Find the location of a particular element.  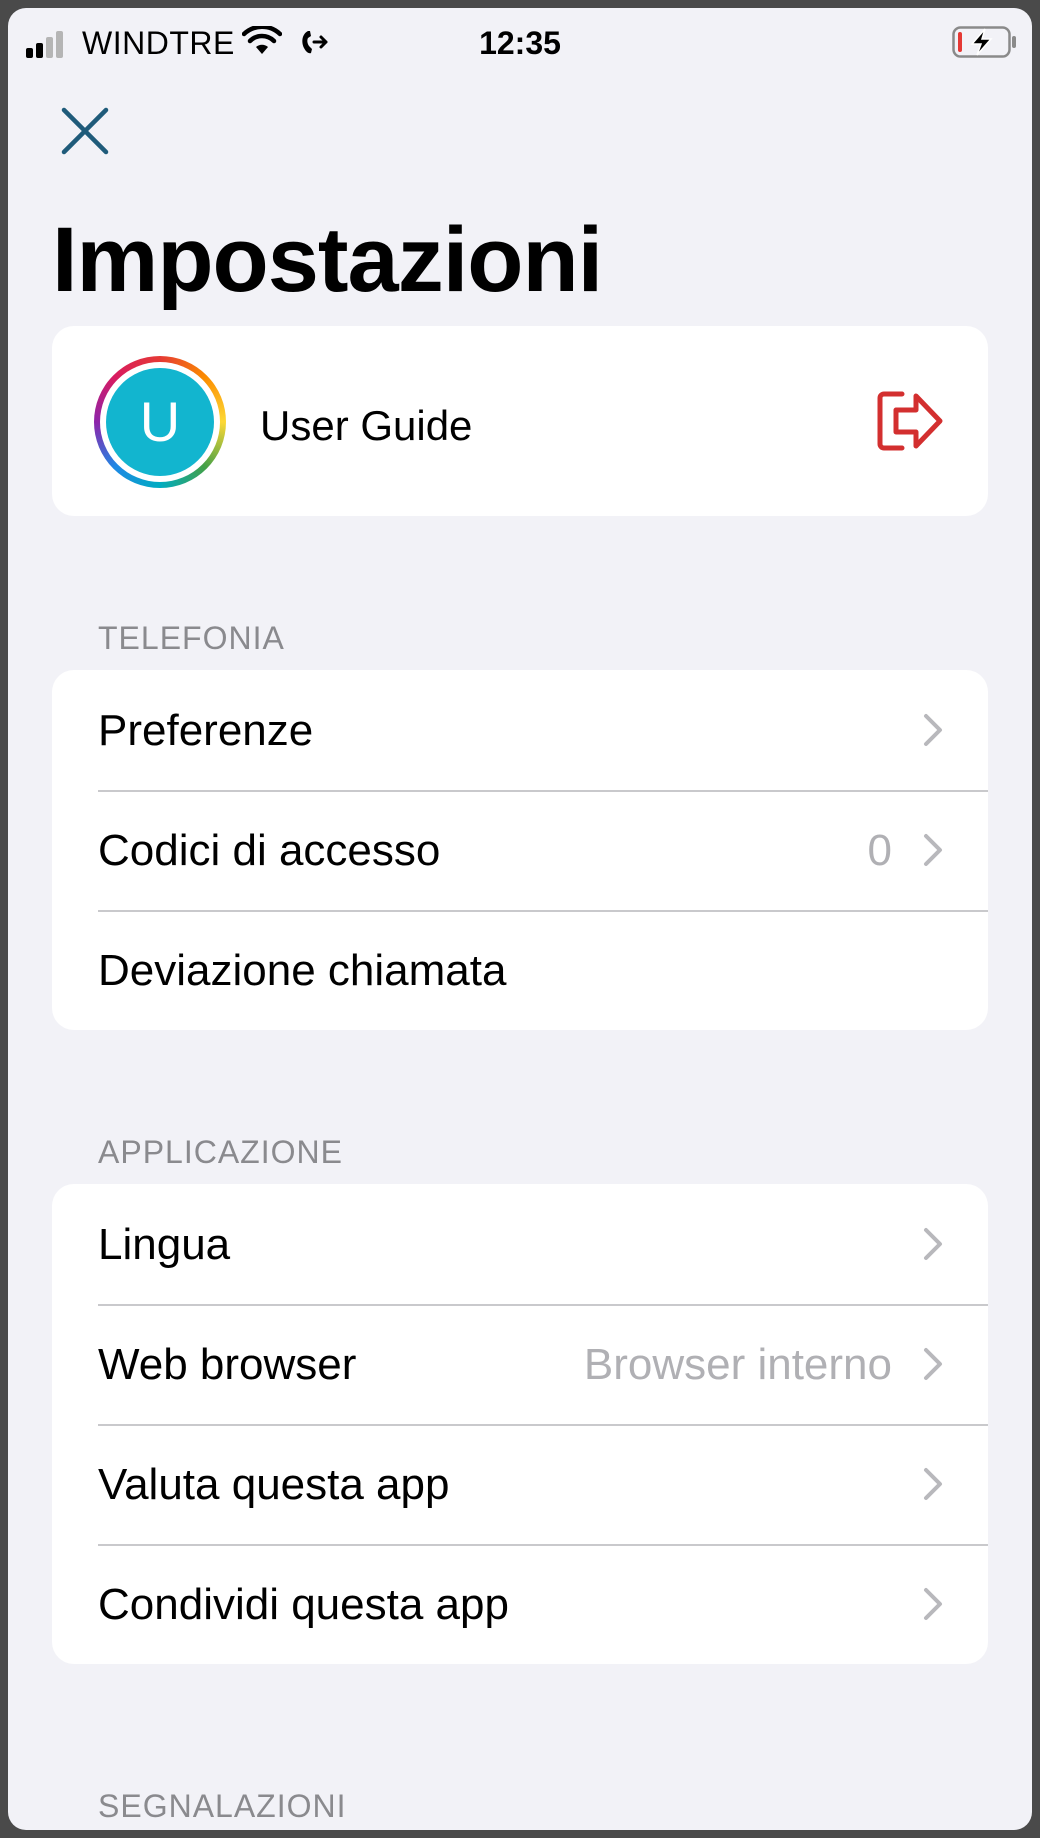

list-item-web-browser: Web browser Browser interno is located at coordinates (520, 1364).